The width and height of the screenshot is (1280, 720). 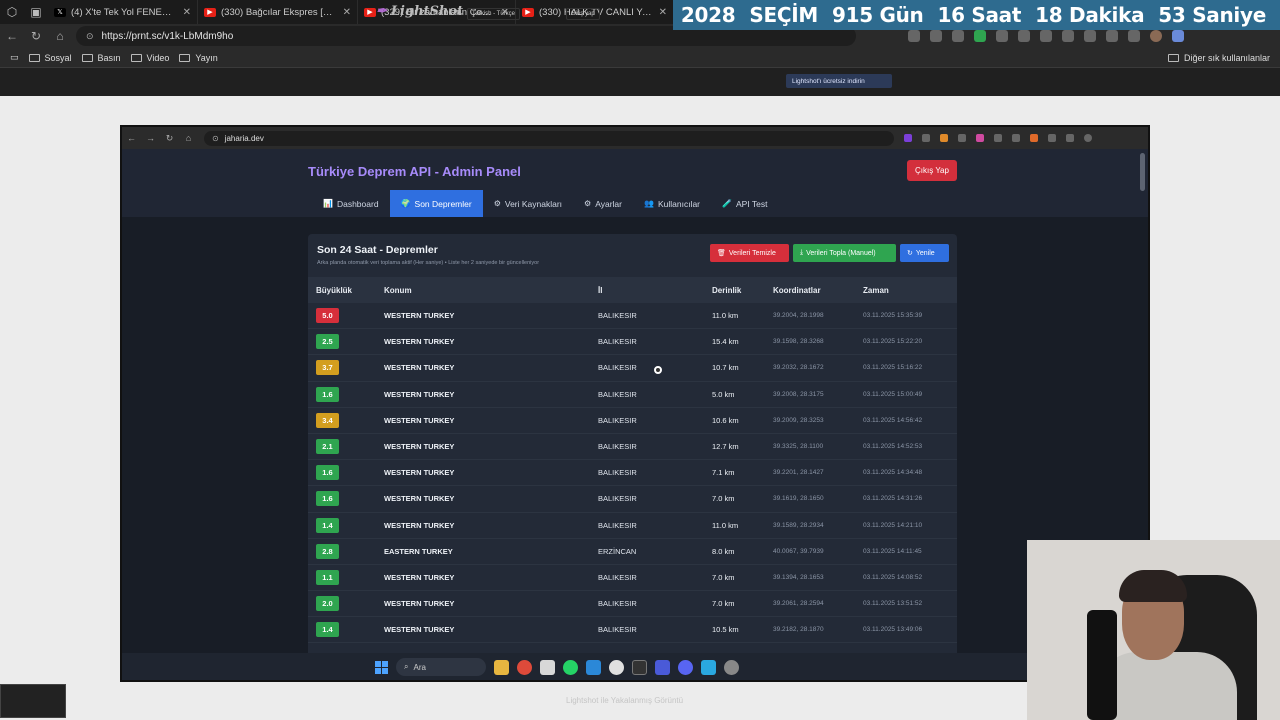 What do you see at coordinates (36, 36) in the screenshot?
I see `reload-icon: ↻` at bounding box center [36, 36].